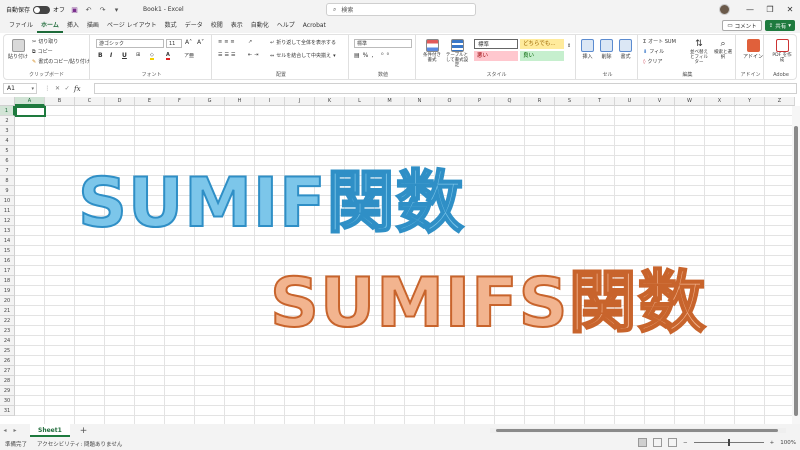 This screenshot has height=450, width=800. I want to click on column-header: S, so click(570, 101).